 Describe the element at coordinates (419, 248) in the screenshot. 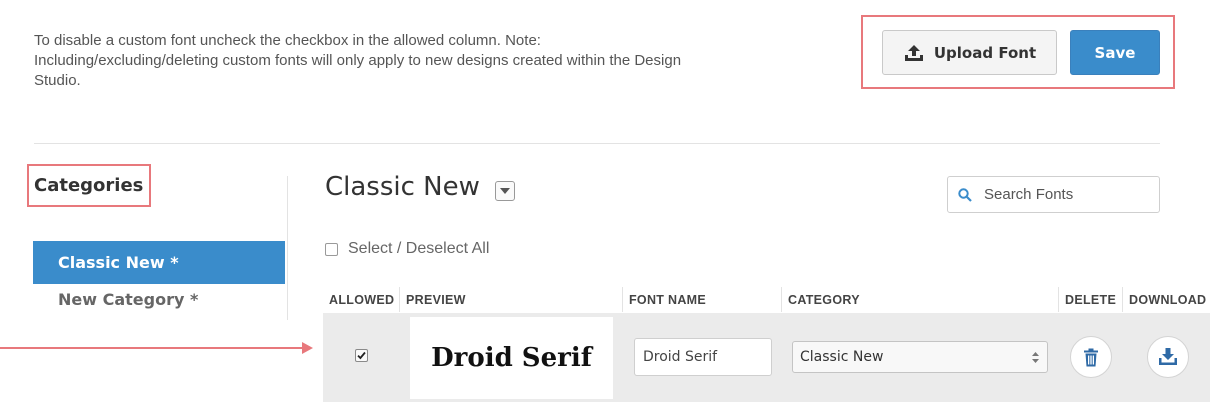

I see `select-all-label: Select / Deselect All` at that location.